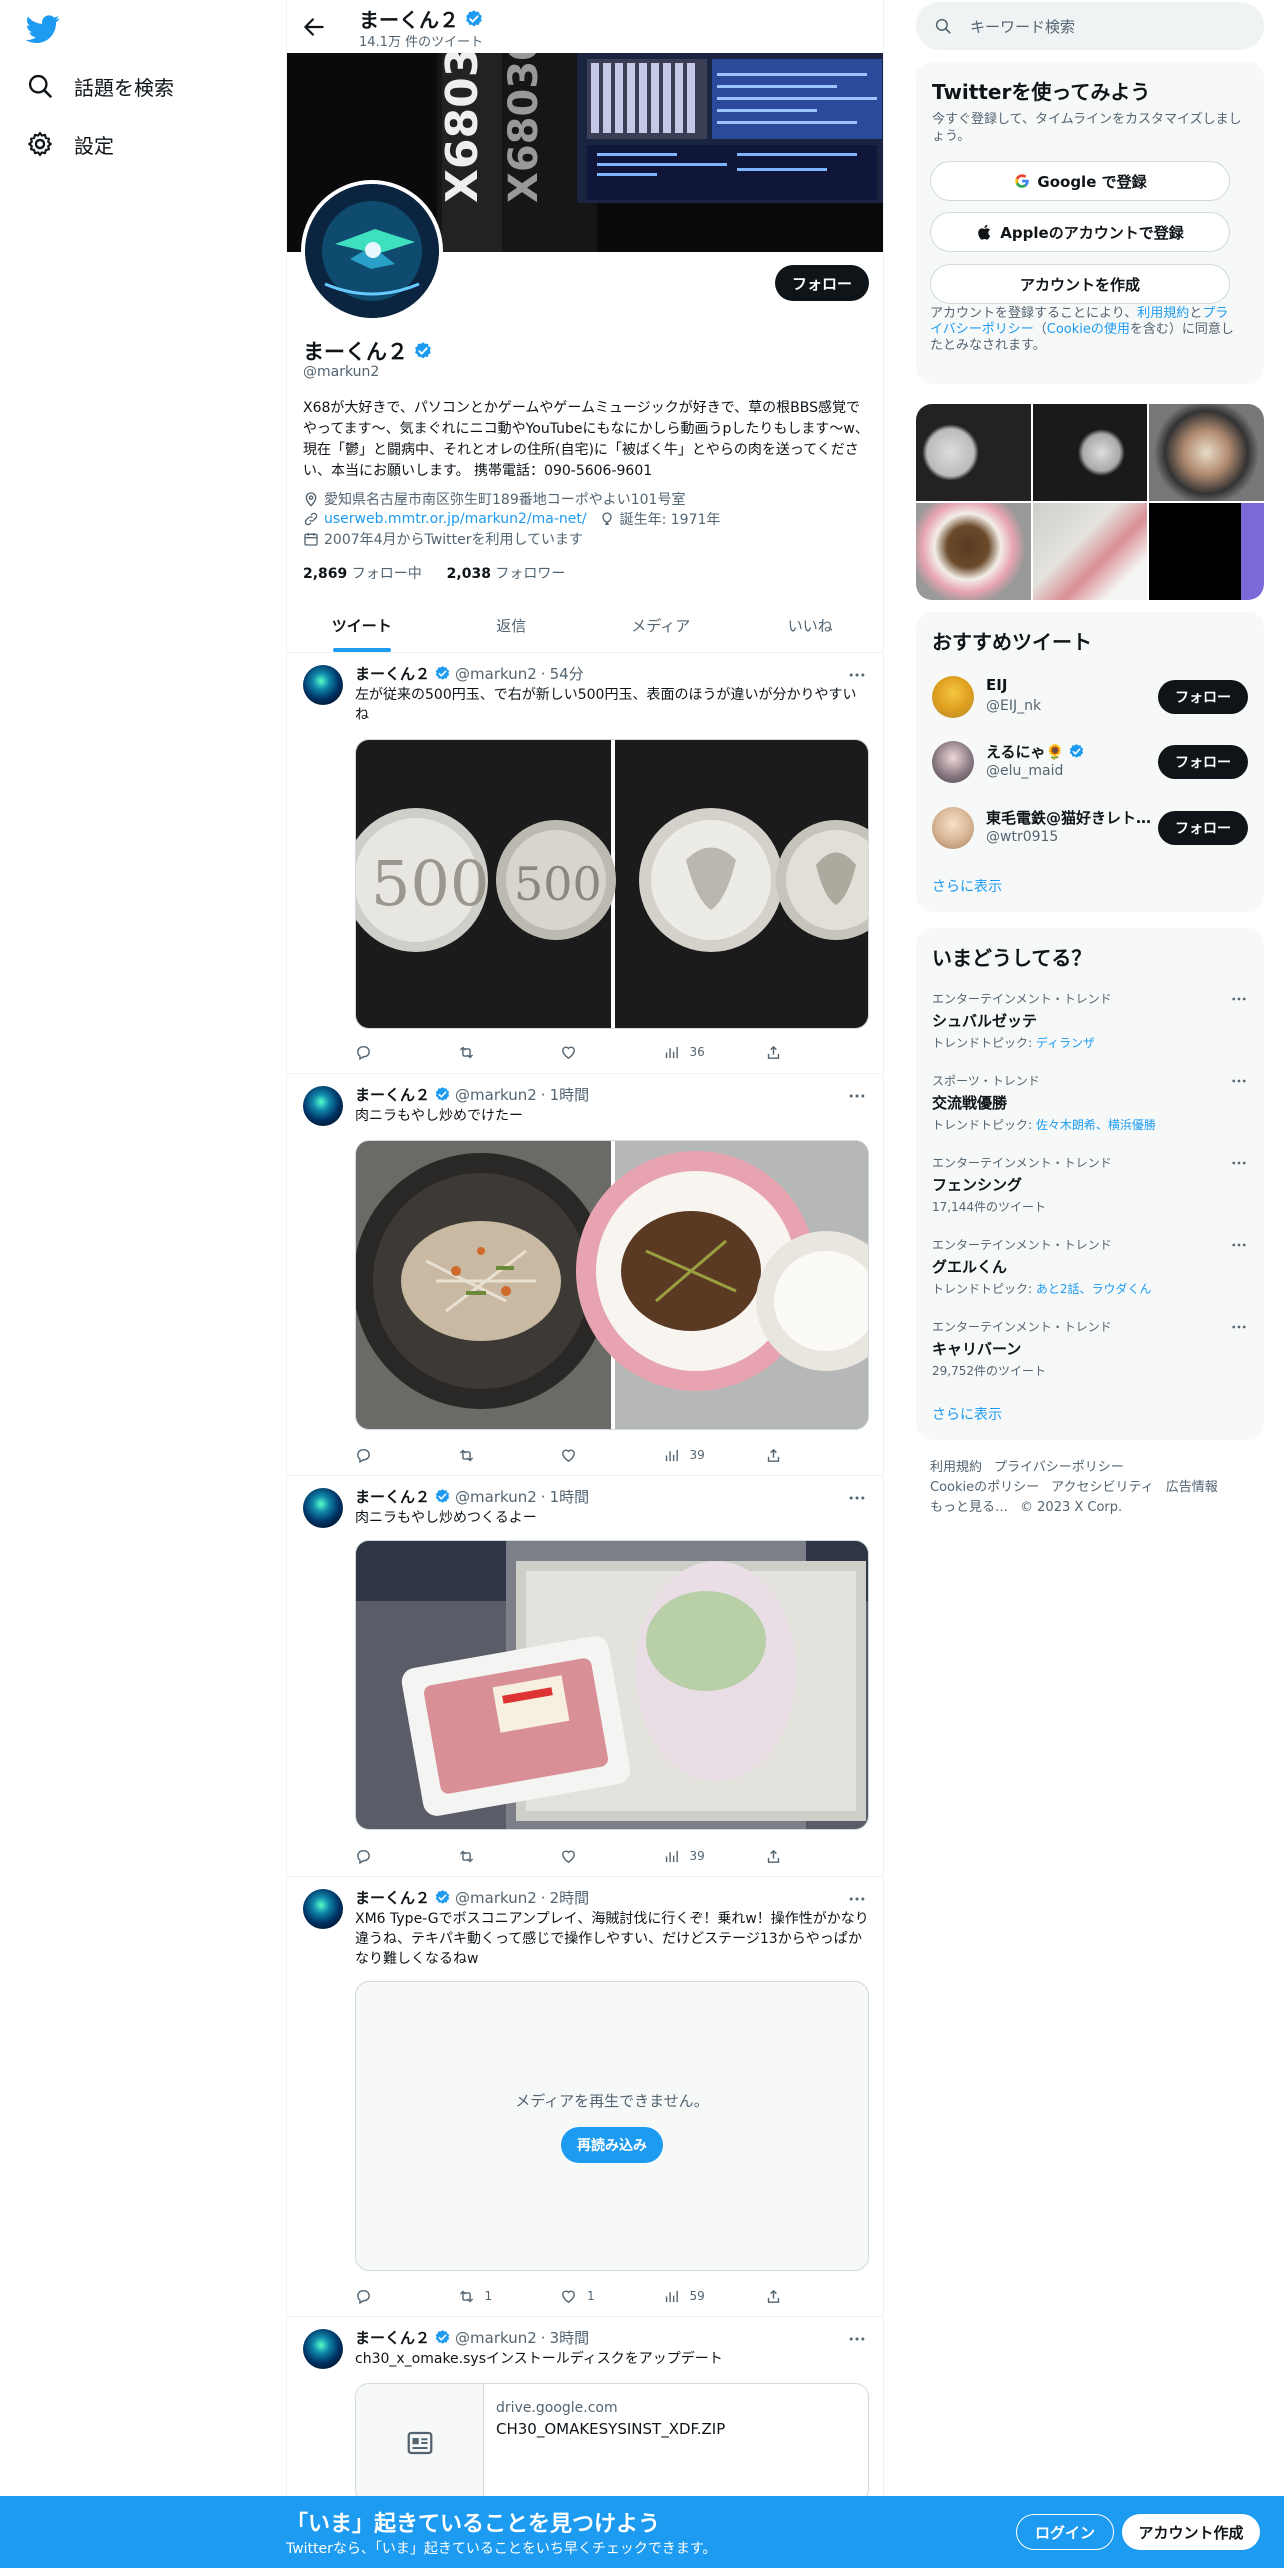  I want to click on retweet-button: 1, so click(498, 2296).